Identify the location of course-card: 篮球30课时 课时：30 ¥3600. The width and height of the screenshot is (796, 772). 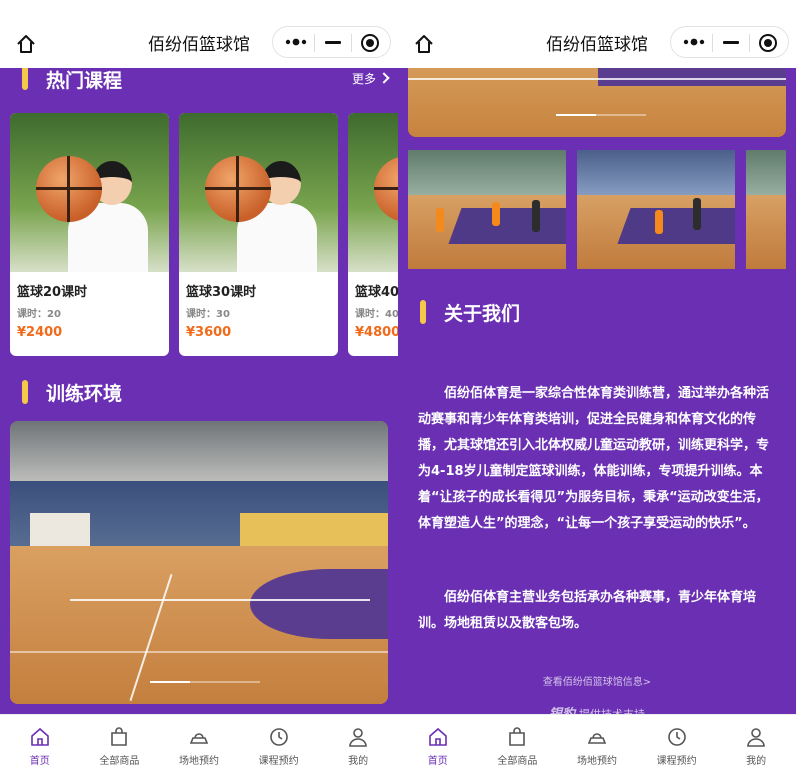
(258, 234).